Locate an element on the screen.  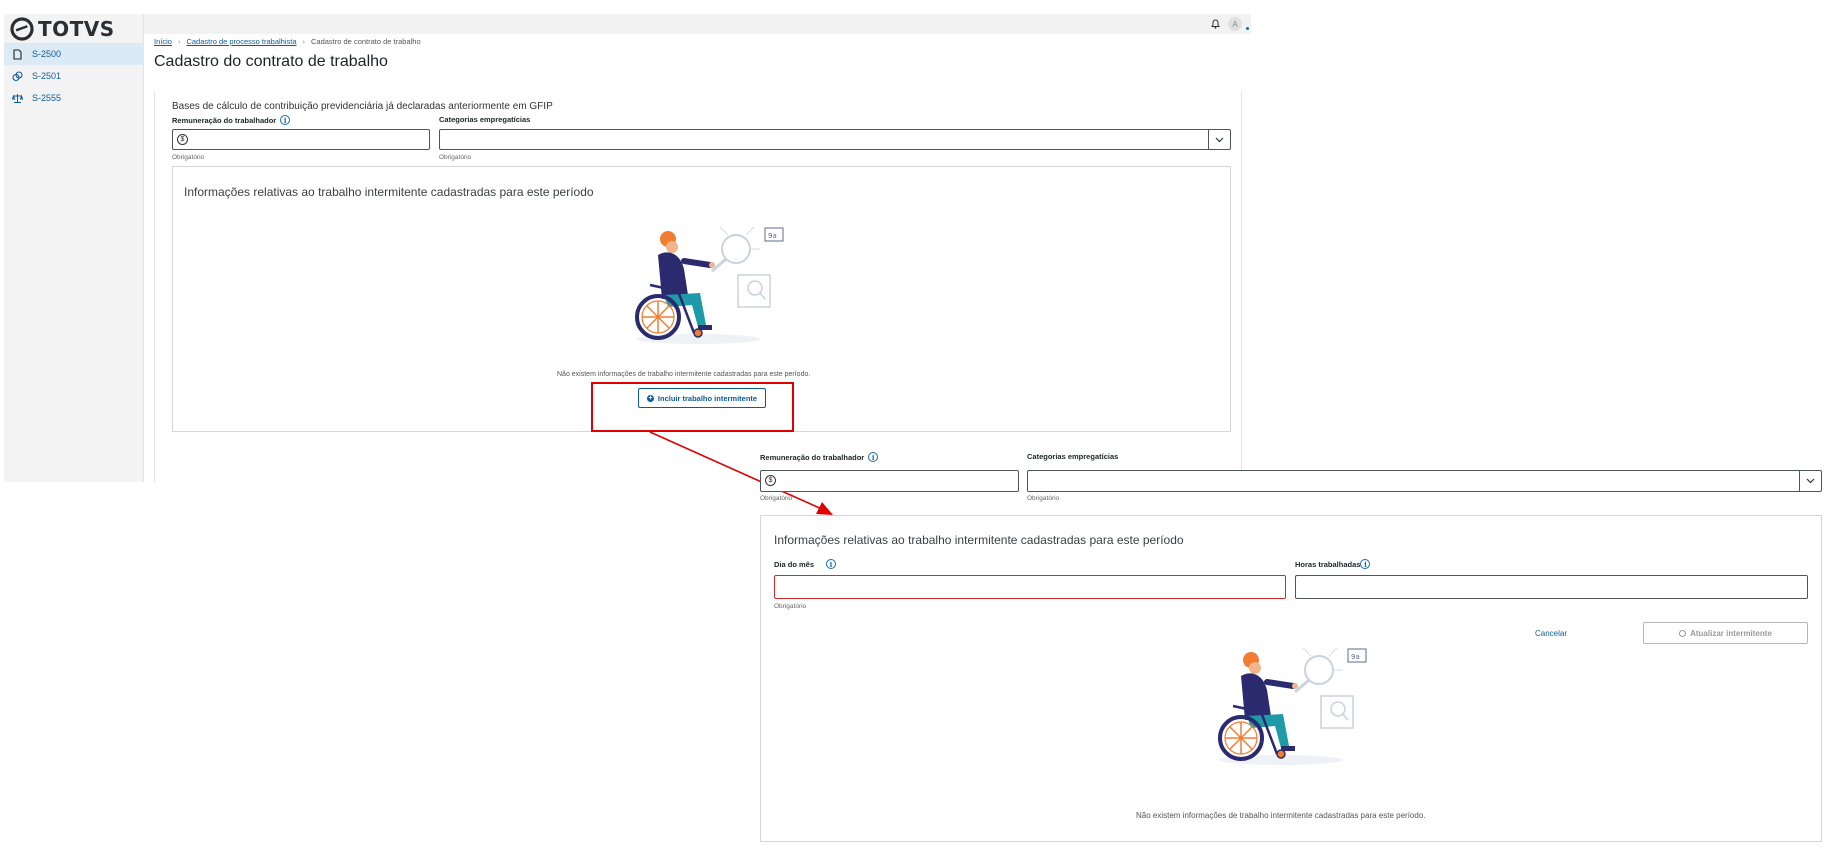
categorias-select is located at coordinates (835, 139).